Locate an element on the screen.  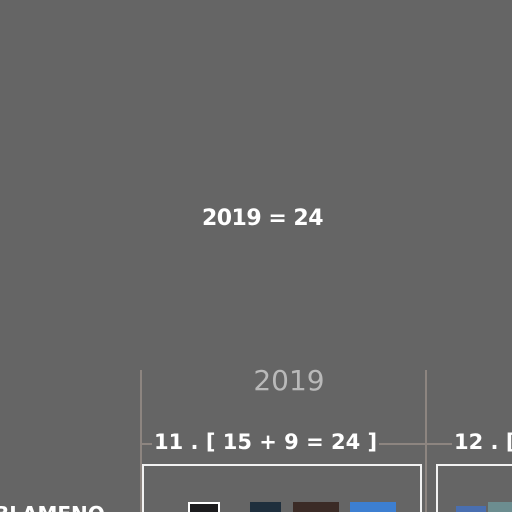
month-group-title-next: 12 . [ is located at coordinates (482, 442).